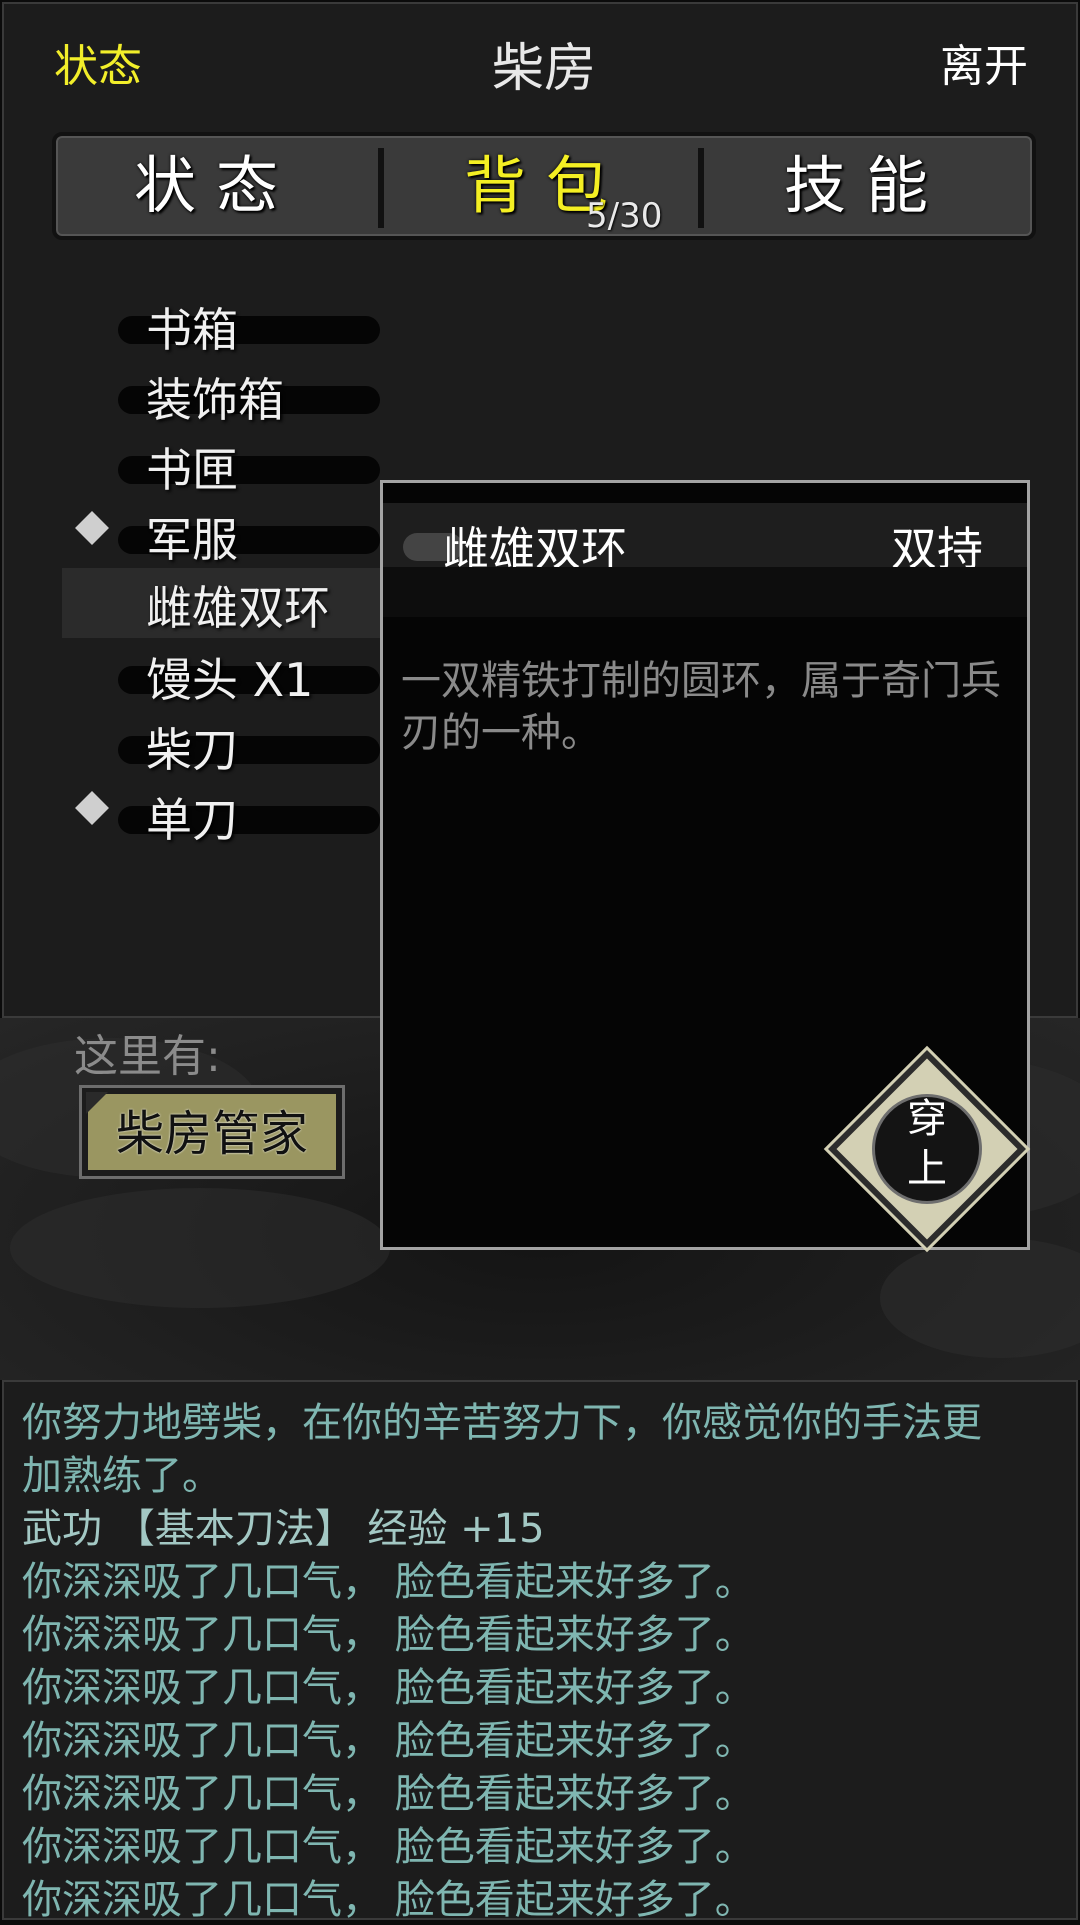 This screenshot has height=1925, width=1080. What do you see at coordinates (705, 592) in the screenshot?
I see `header-band` at bounding box center [705, 592].